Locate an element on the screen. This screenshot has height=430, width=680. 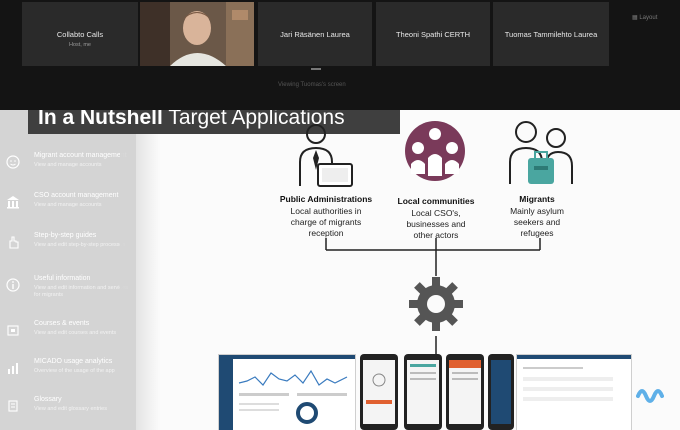
participant-tile: Theoni Spathi CERTH is located at coordinates (433, 34).